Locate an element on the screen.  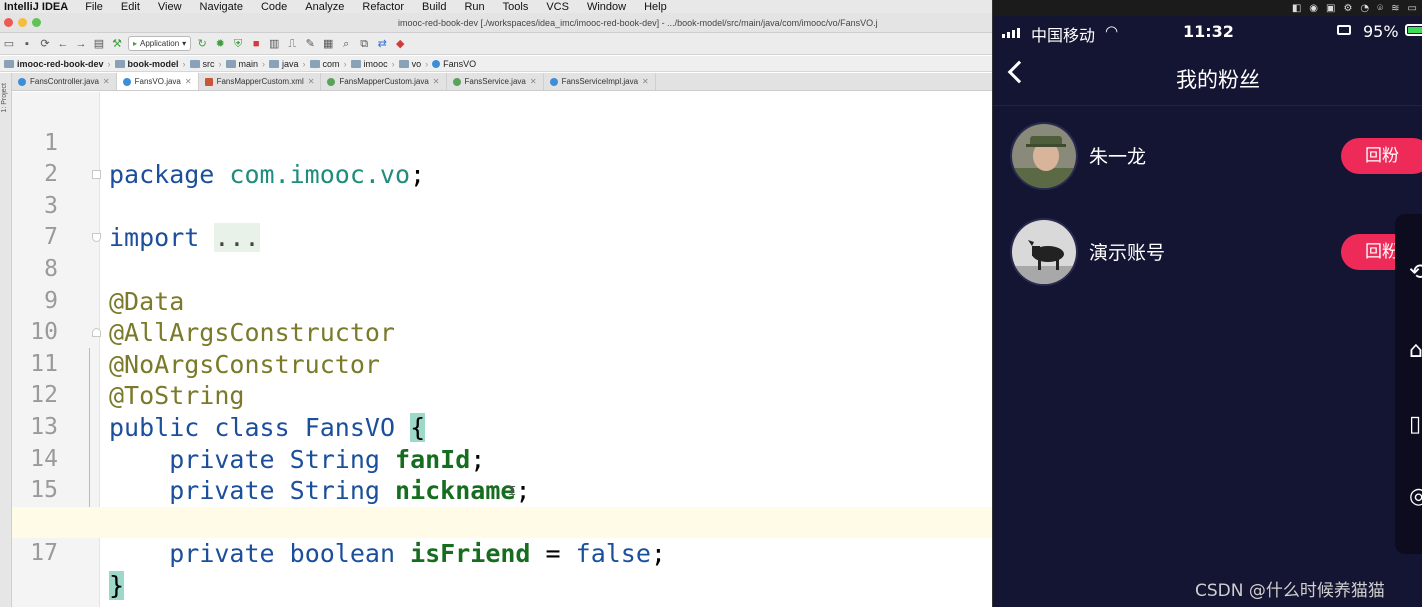
minimize-window-button is located at coordinates (22, 22).